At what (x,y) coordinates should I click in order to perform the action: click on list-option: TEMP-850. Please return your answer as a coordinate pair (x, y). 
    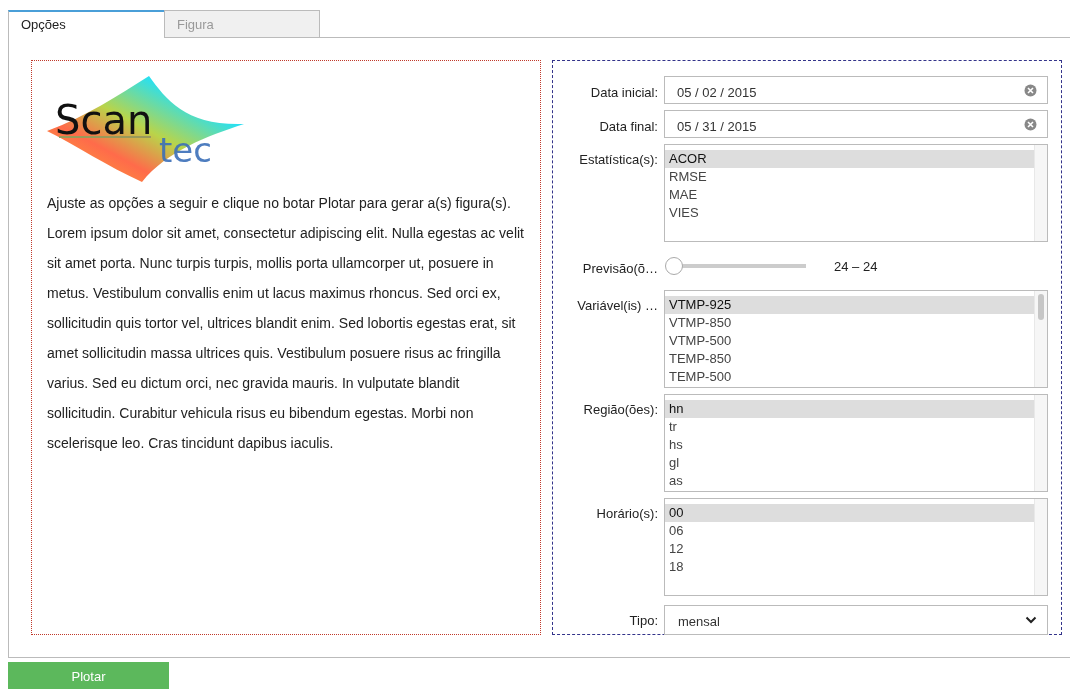
    Looking at the image, I should click on (849, 359).